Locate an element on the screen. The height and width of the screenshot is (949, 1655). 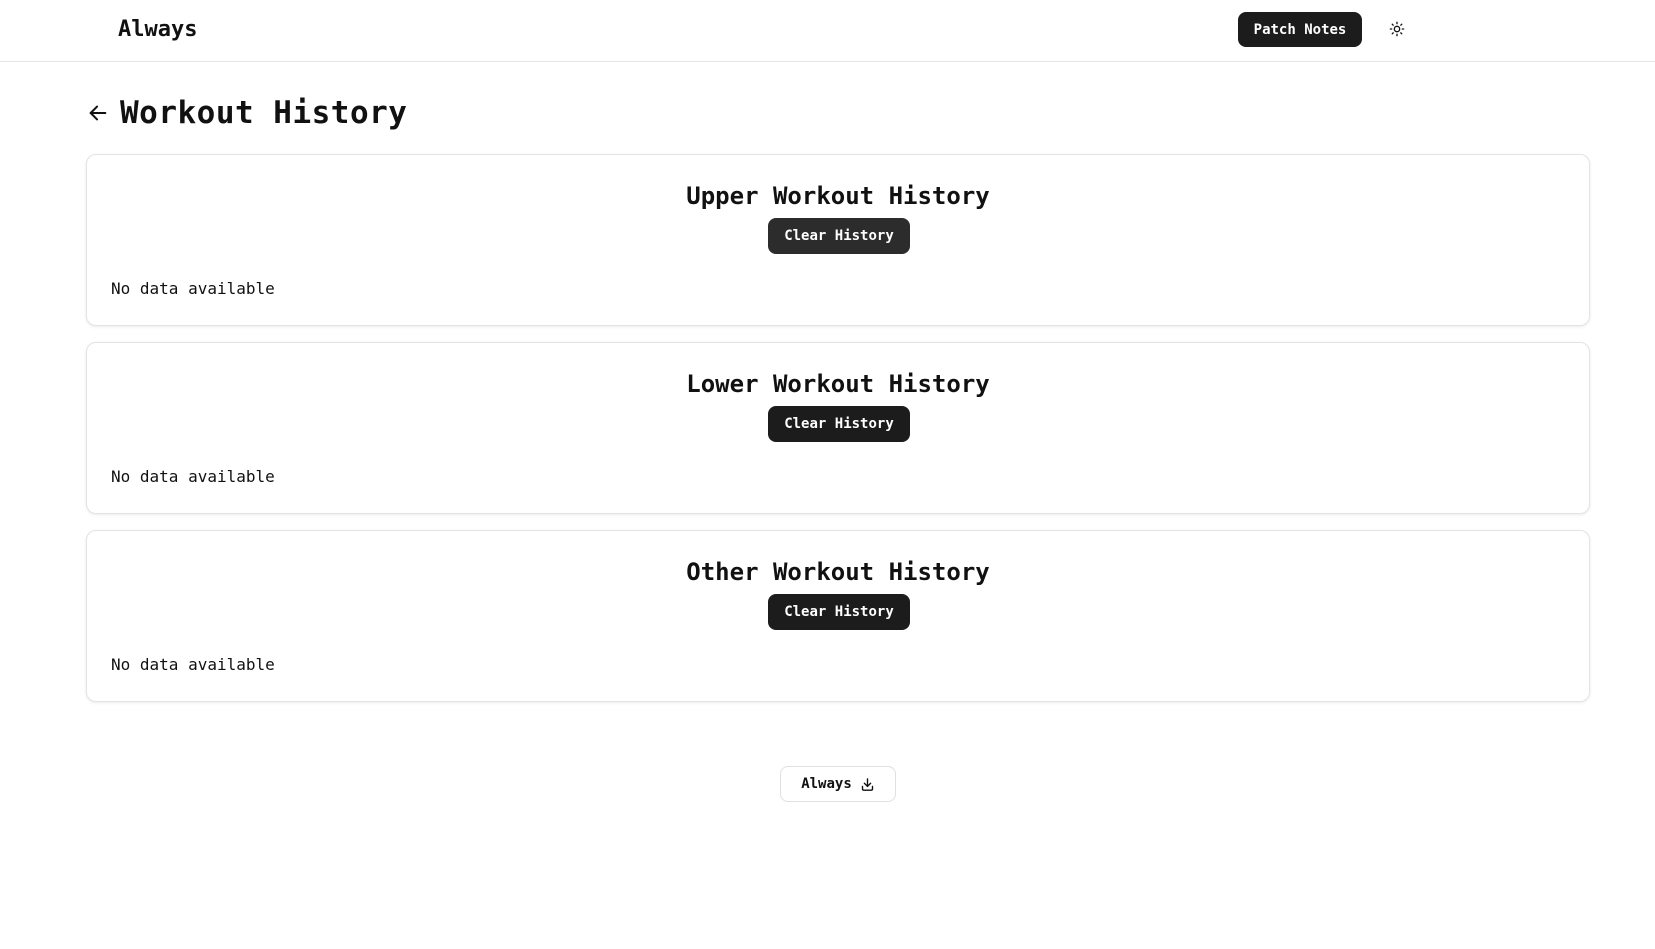
page-heading: Workout History is located at coordinates (246, 113).